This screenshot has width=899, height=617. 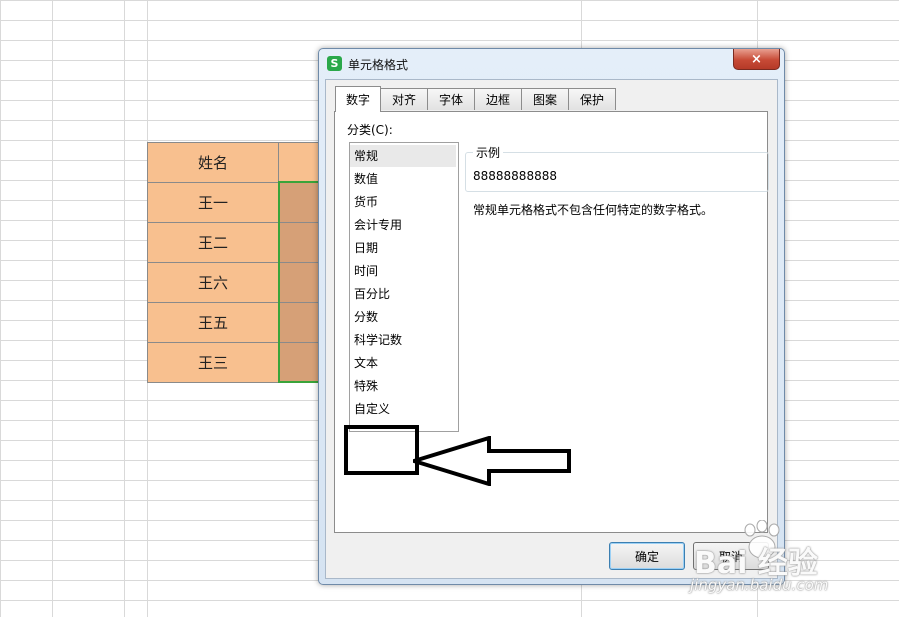 I want to click on sample-value: 88888888888, so click(x=515, y=176).